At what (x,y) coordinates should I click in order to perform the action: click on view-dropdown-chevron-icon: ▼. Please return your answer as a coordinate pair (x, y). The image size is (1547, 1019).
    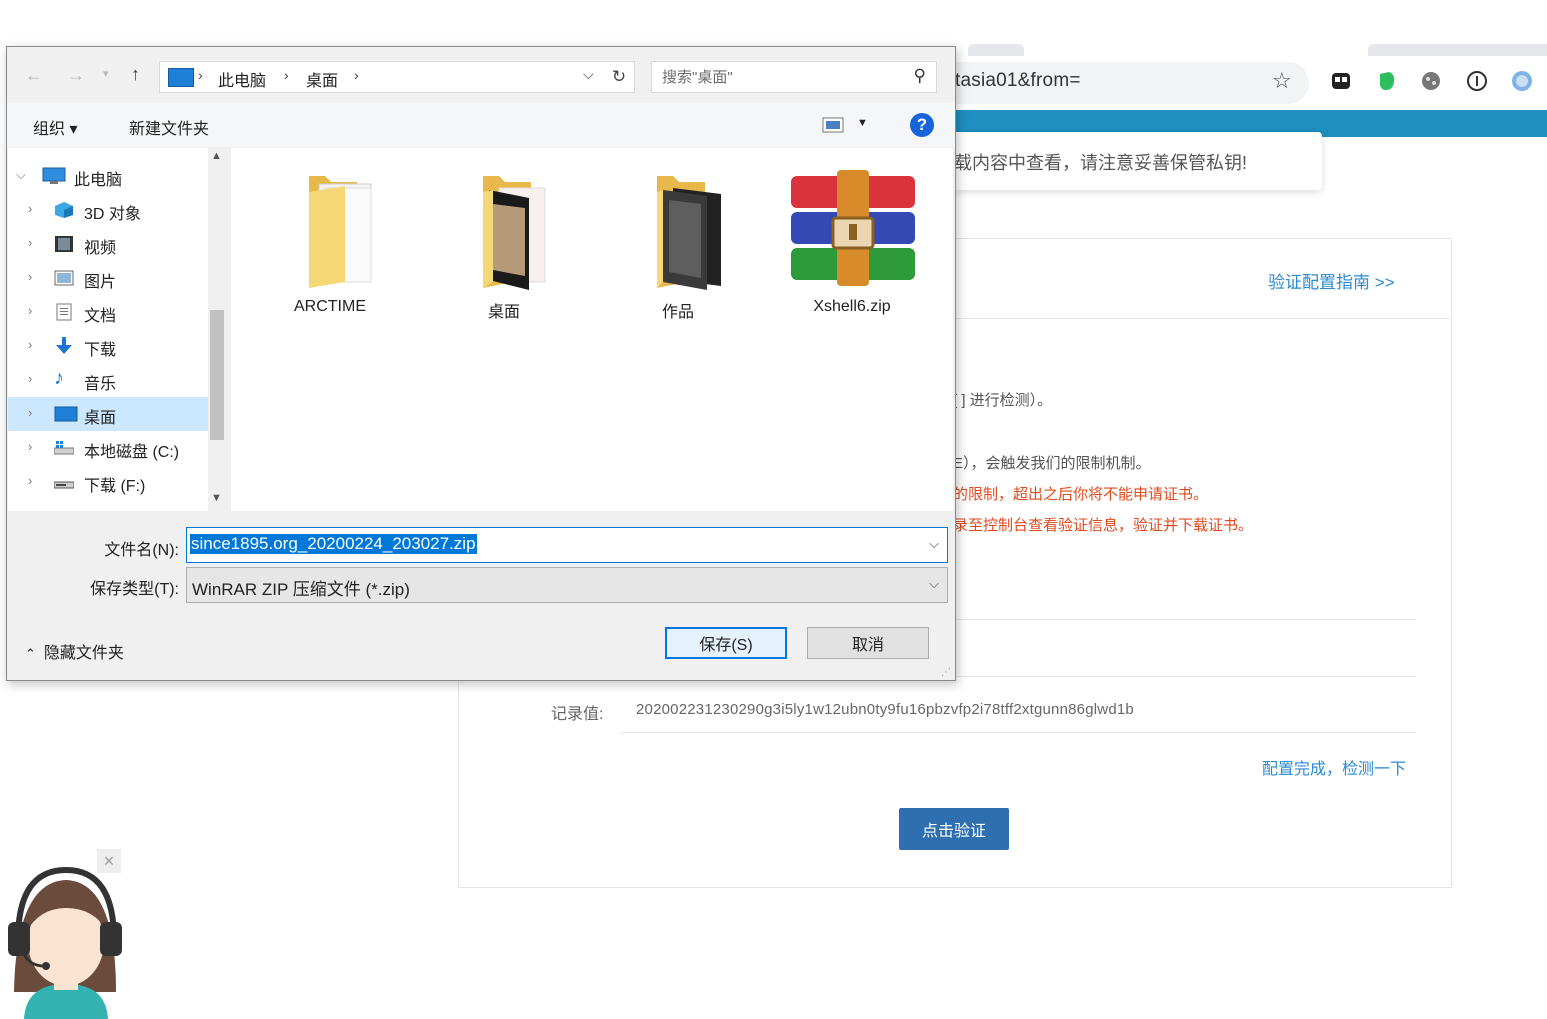
    Looking at the image, I should click on (862, 123).